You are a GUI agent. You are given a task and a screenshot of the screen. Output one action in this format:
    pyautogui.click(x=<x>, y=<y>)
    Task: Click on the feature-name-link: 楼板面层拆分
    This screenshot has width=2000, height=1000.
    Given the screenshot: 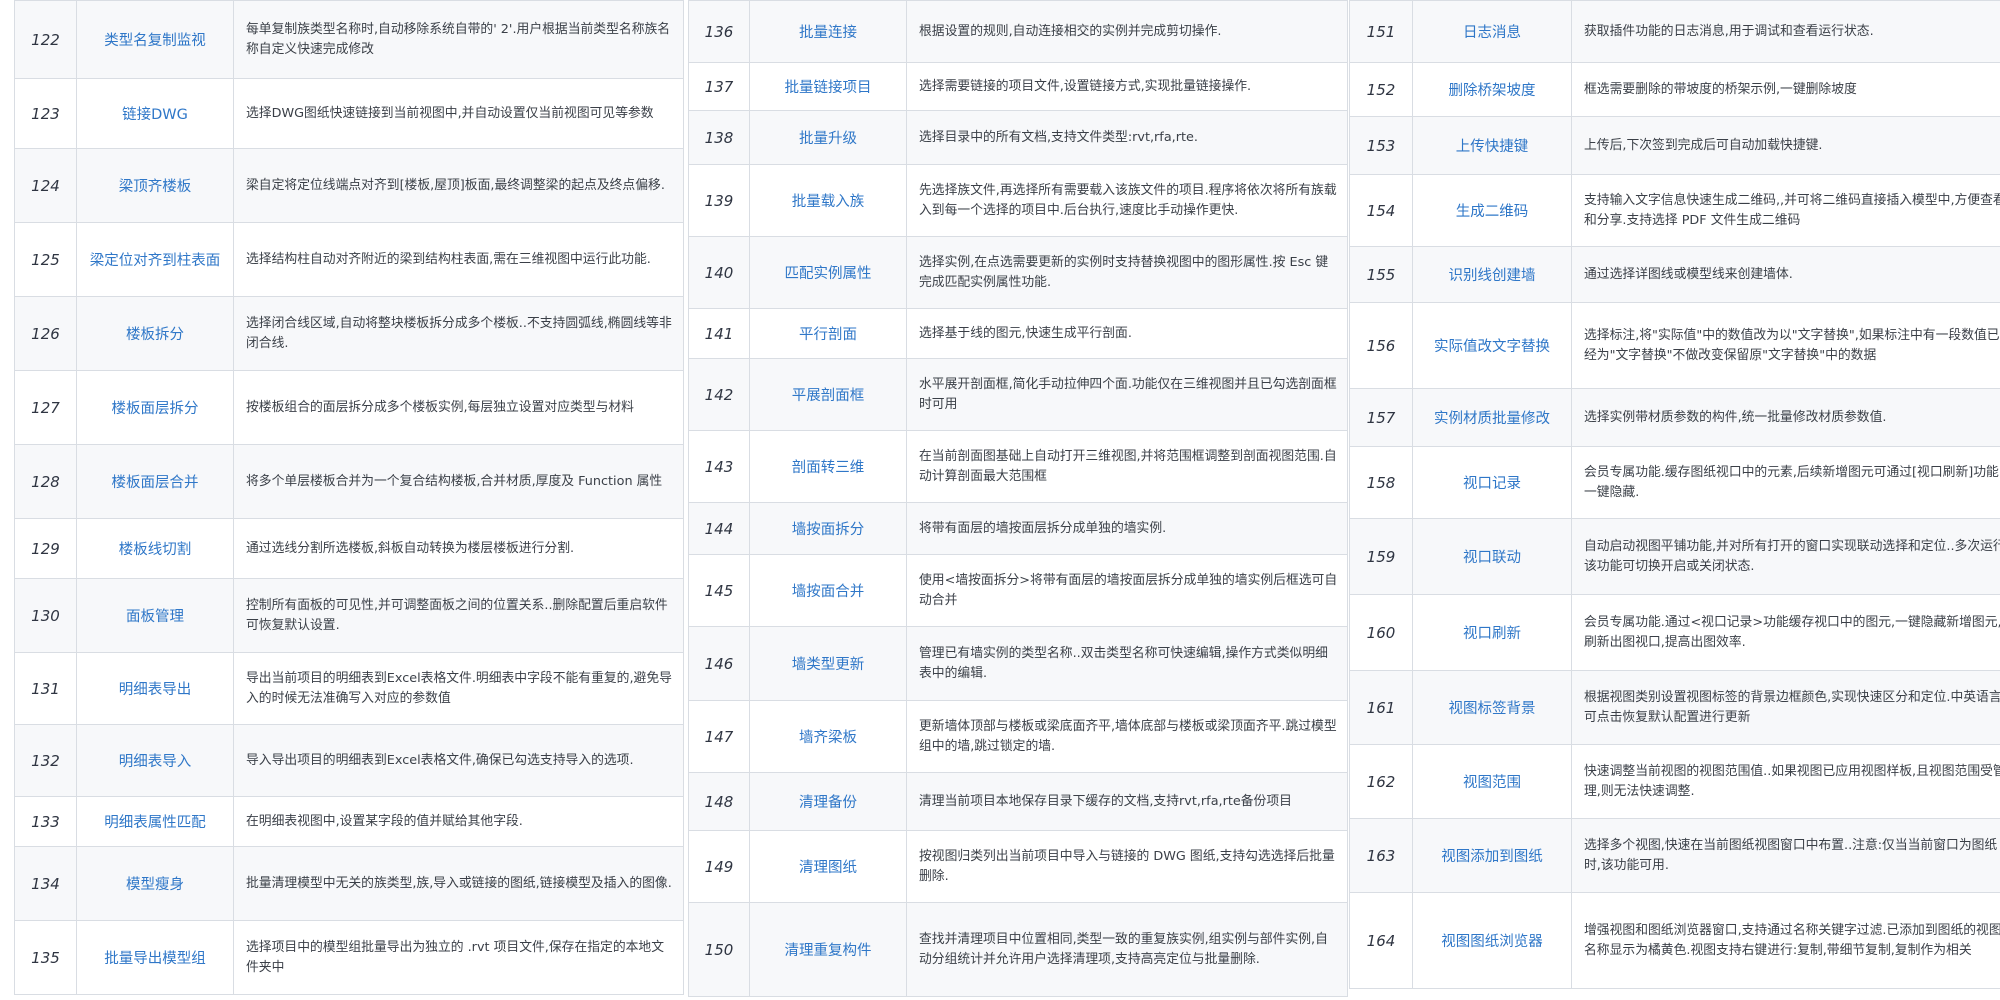 What is the action you would take?
    pyautogui.click(x=155, y=407)
    